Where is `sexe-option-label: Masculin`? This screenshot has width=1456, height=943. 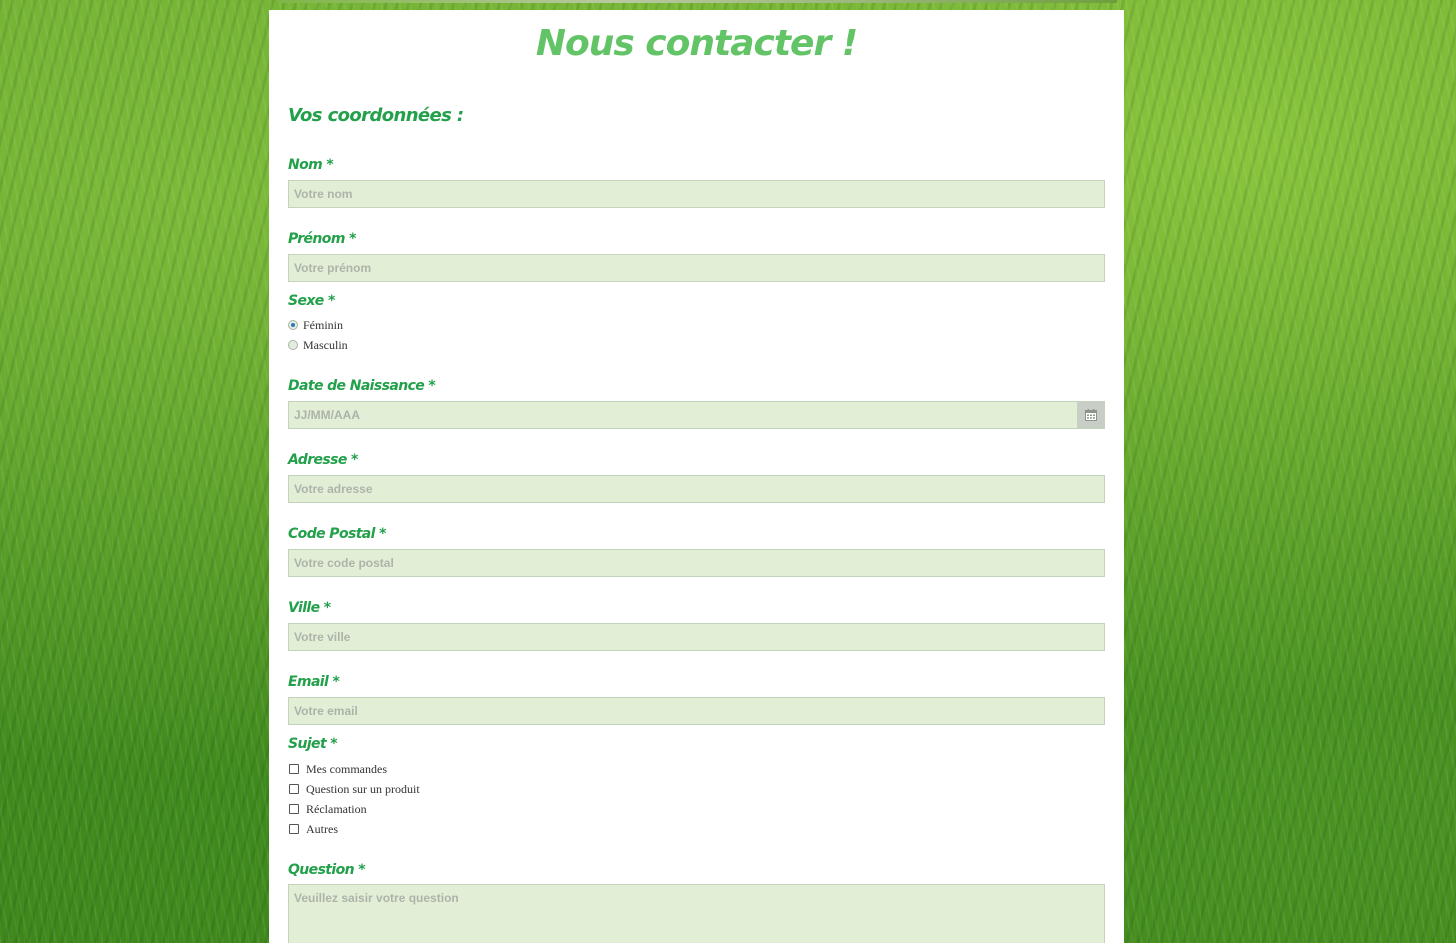
sexe-option-label: Masculin is located at coordinates (325, 344).